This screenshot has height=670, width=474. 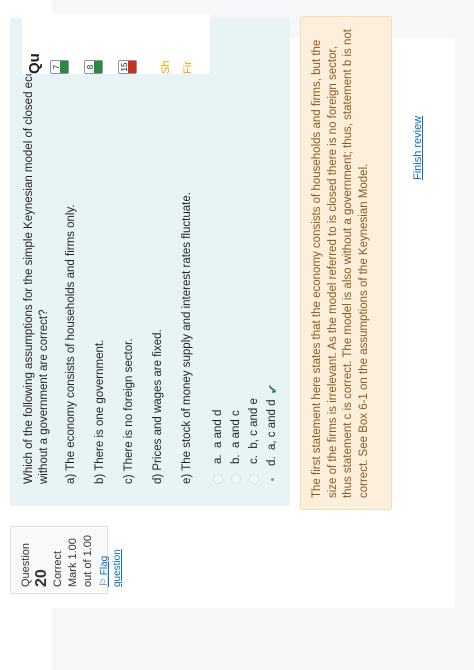 What do you see at coordinates (166, 67) in the screenshot?
I see `show-one-page-link: Sh` at bounding box center [166, 67].